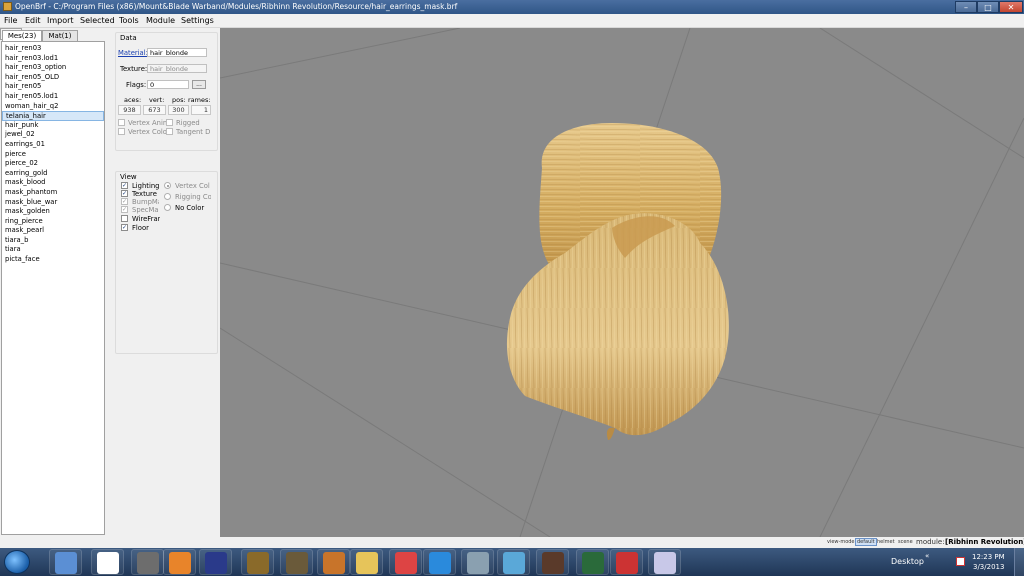 This screenshot has width=1024, height=576. Describe the element at coordinates (53, 174) in the screenshot. I see `list-item: earring_gold` at that location.